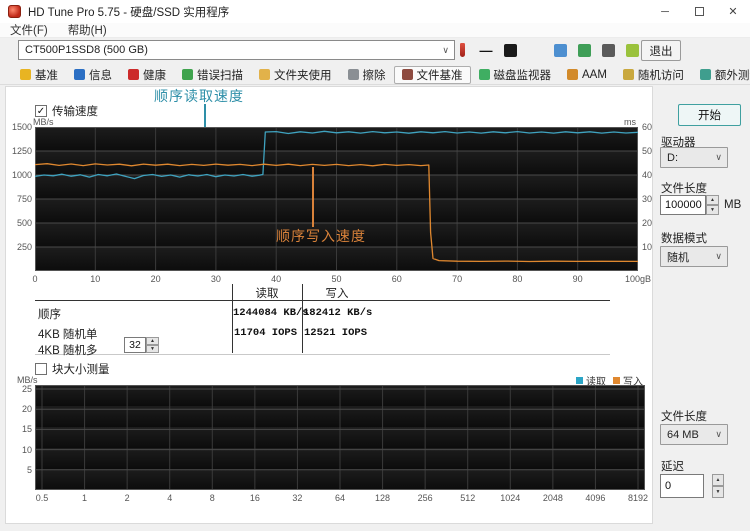 This screenshot has width=750, height=531. I want to click on main-y-tick: 1000, so click(21, 175).